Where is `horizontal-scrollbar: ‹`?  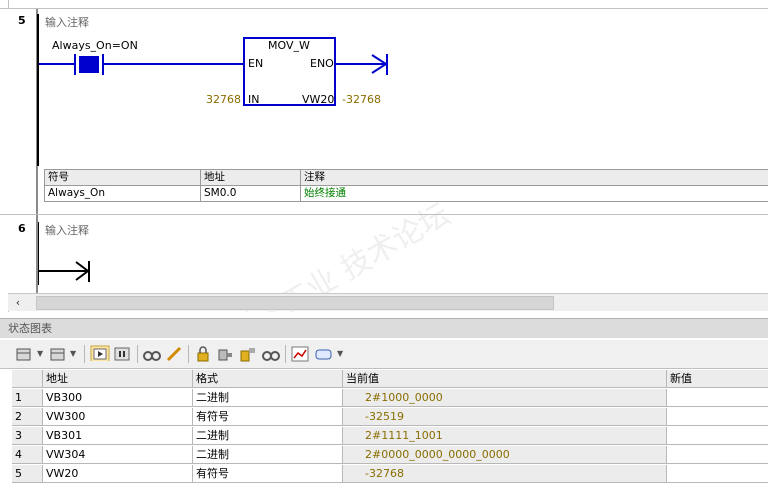
horizontal-scrollbar: ‹ is located at coordinates (388, 302).